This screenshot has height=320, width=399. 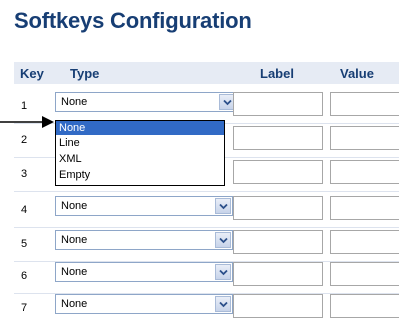 I want to click on key-number: 6, so click(x=24, y=276).